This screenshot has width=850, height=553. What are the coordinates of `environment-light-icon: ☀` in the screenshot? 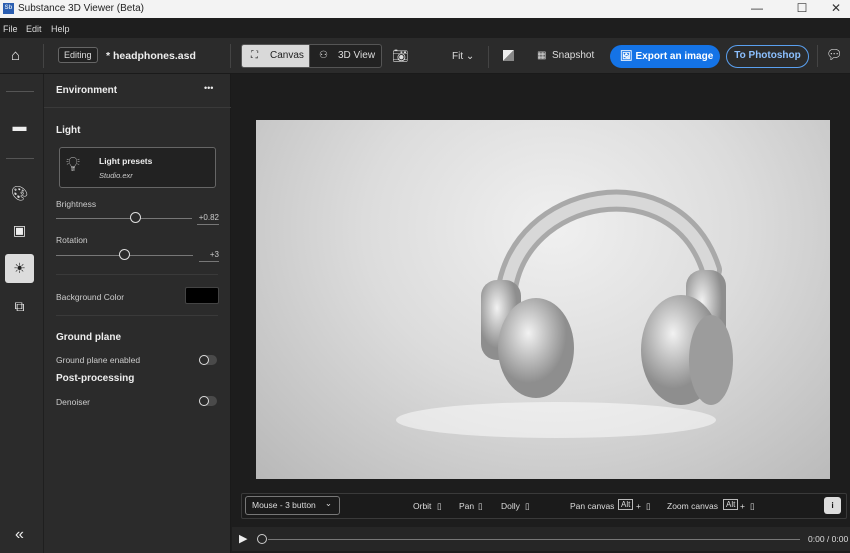 It's located at (19, 268).